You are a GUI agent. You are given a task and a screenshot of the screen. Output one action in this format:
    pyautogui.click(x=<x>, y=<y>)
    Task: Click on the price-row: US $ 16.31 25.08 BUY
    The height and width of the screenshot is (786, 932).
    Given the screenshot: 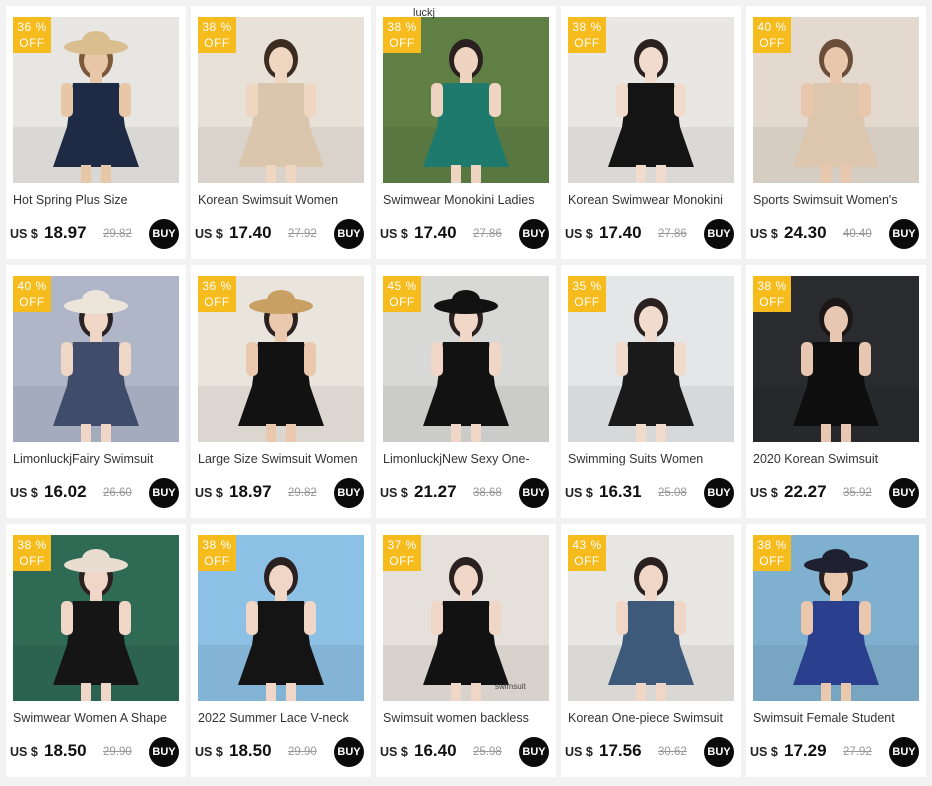 What is the action you would take?
    pyautogui.click(x=651, y=493)
    